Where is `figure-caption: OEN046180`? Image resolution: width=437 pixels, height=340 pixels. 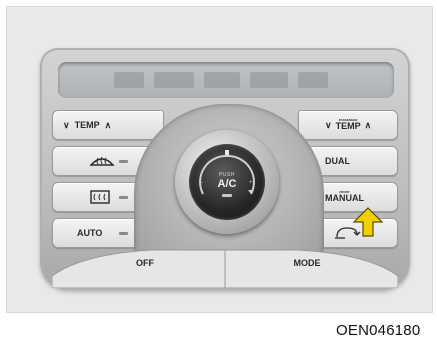 figure-caption: OEN046180 is located at coordinates (378, 330).